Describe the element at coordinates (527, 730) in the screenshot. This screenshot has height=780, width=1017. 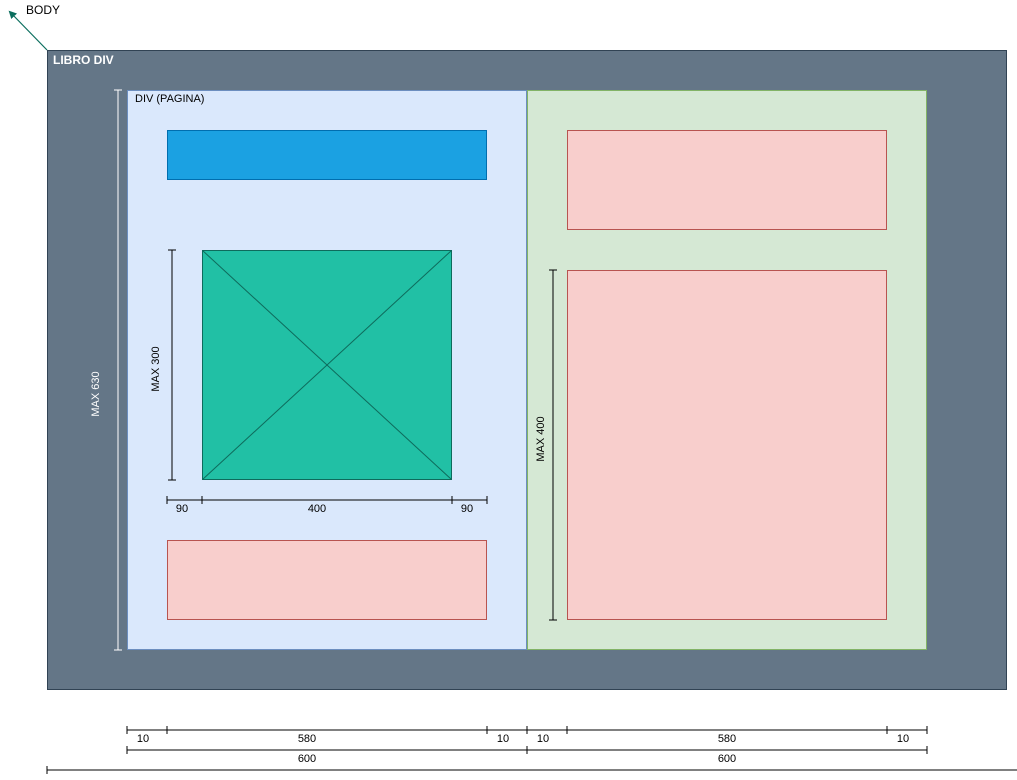
I see `page-margin-dimension` at that location.